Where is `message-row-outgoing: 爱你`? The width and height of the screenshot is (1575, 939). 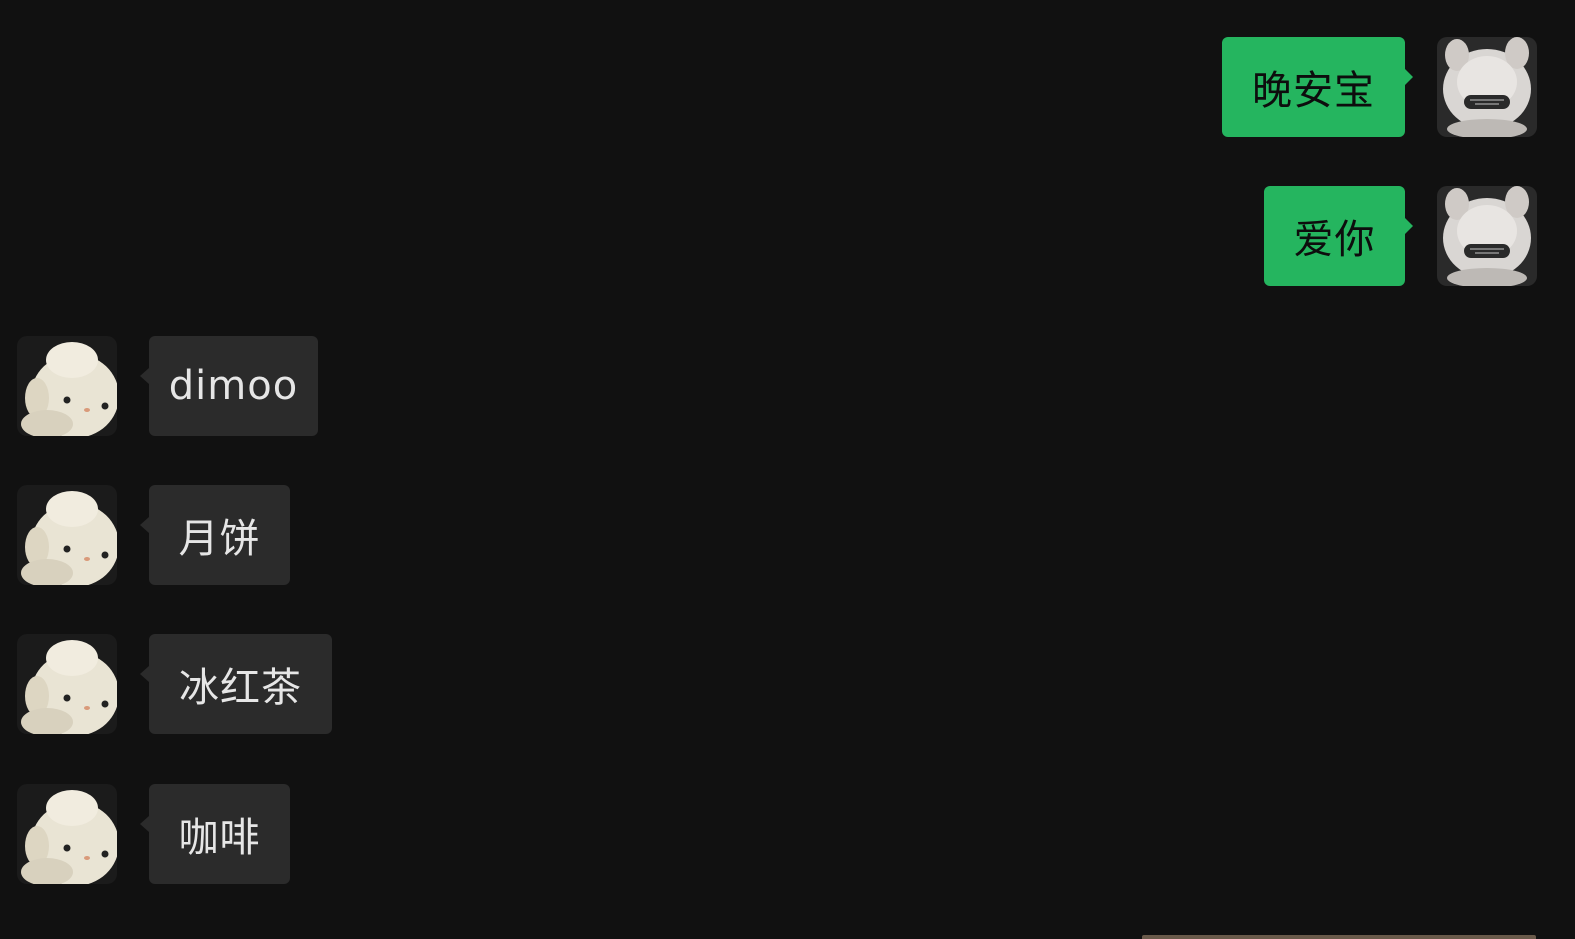 message-row-outgoing: 爱你 is located at coordinates (787, 236).